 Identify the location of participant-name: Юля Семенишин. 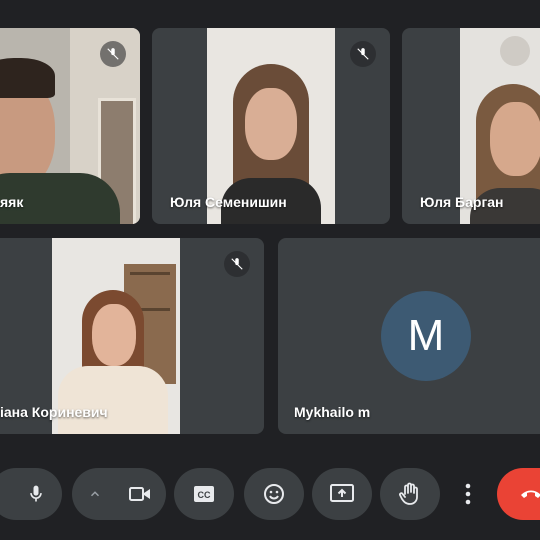
(228, 202).